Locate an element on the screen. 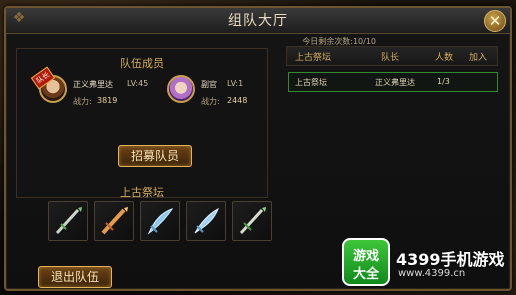 This screenshot has height=295, width=516. green-sword-icon is located at coordinates (252, 221).